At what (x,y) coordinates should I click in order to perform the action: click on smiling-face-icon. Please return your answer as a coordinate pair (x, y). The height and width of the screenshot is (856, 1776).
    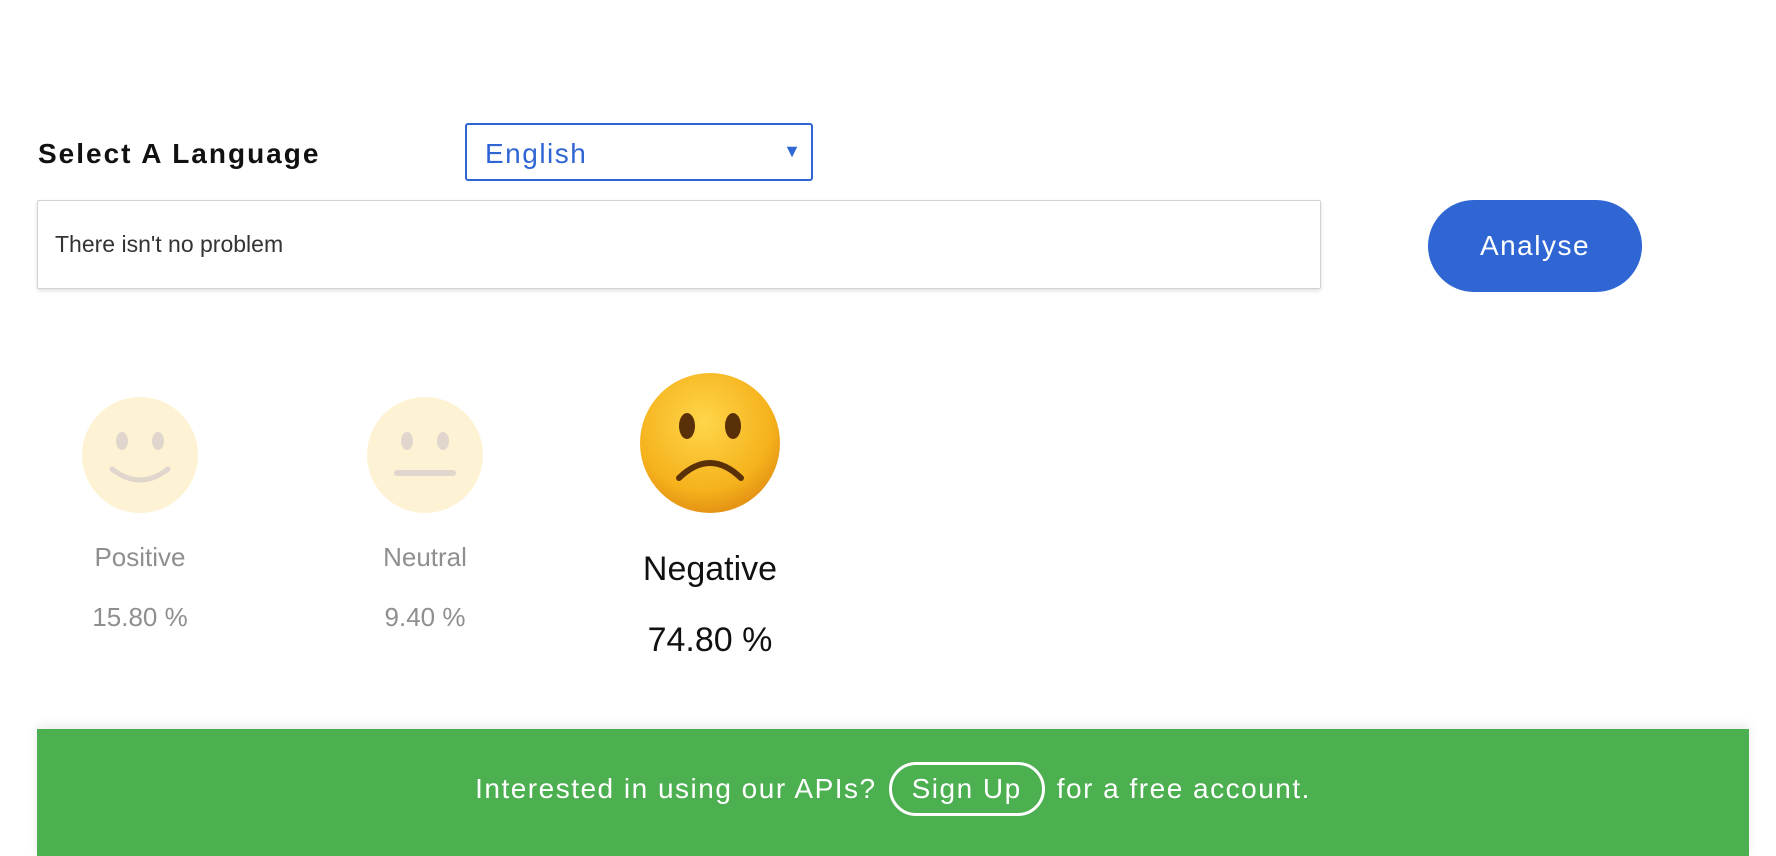
    Looking at the image, I should click on (140, 455).